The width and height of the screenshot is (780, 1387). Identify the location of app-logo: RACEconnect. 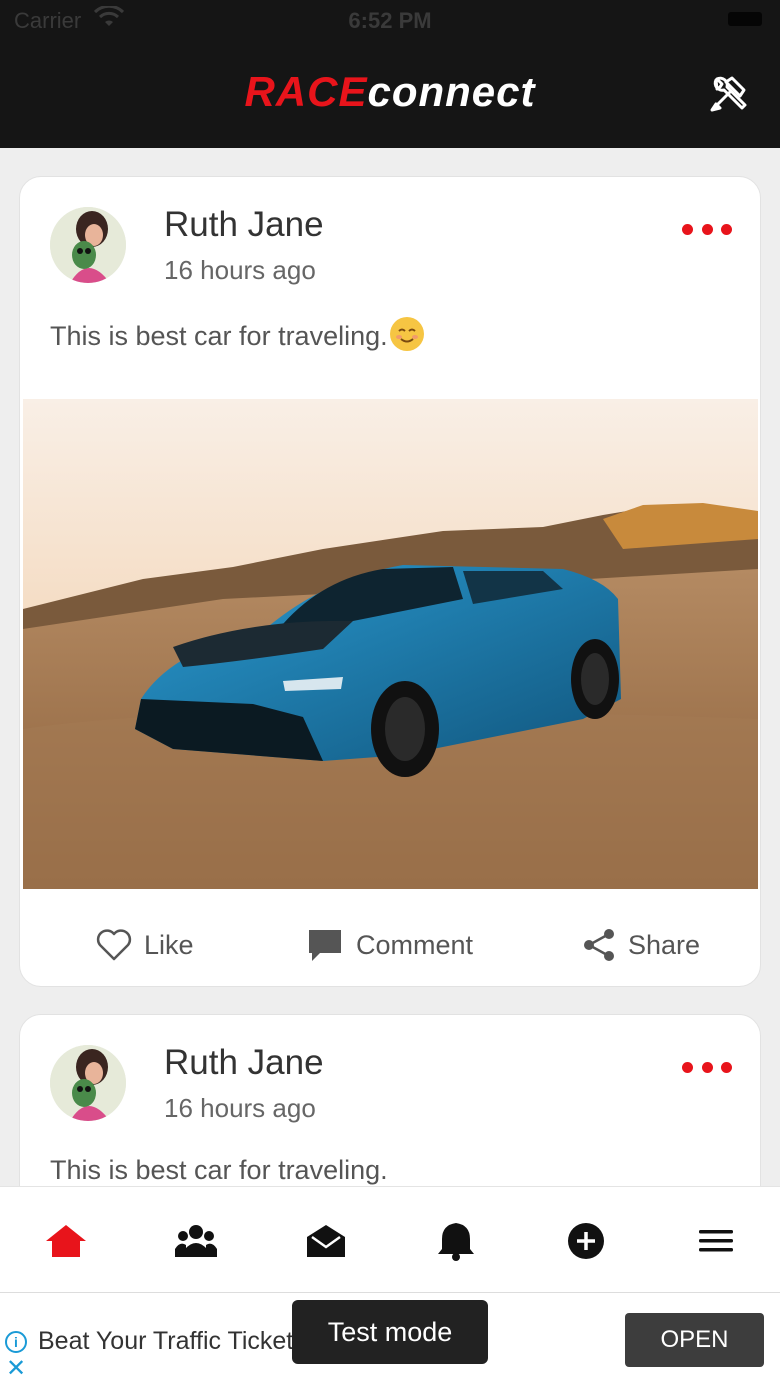
(390, 92).